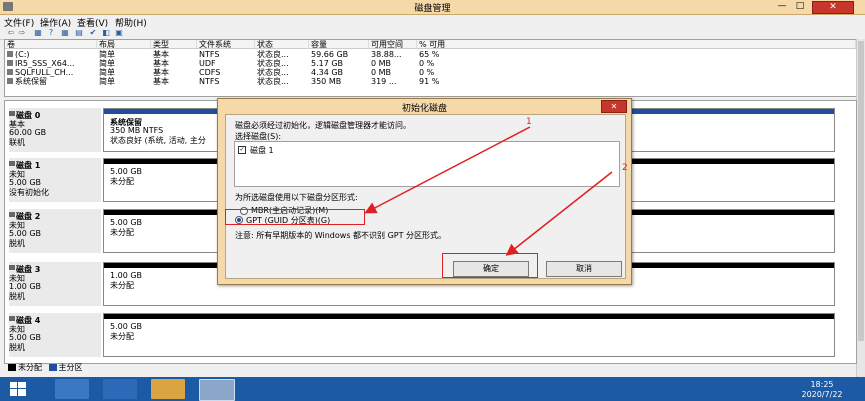  I want to click on partition-label: 5.00 GB, so click(126, 326).